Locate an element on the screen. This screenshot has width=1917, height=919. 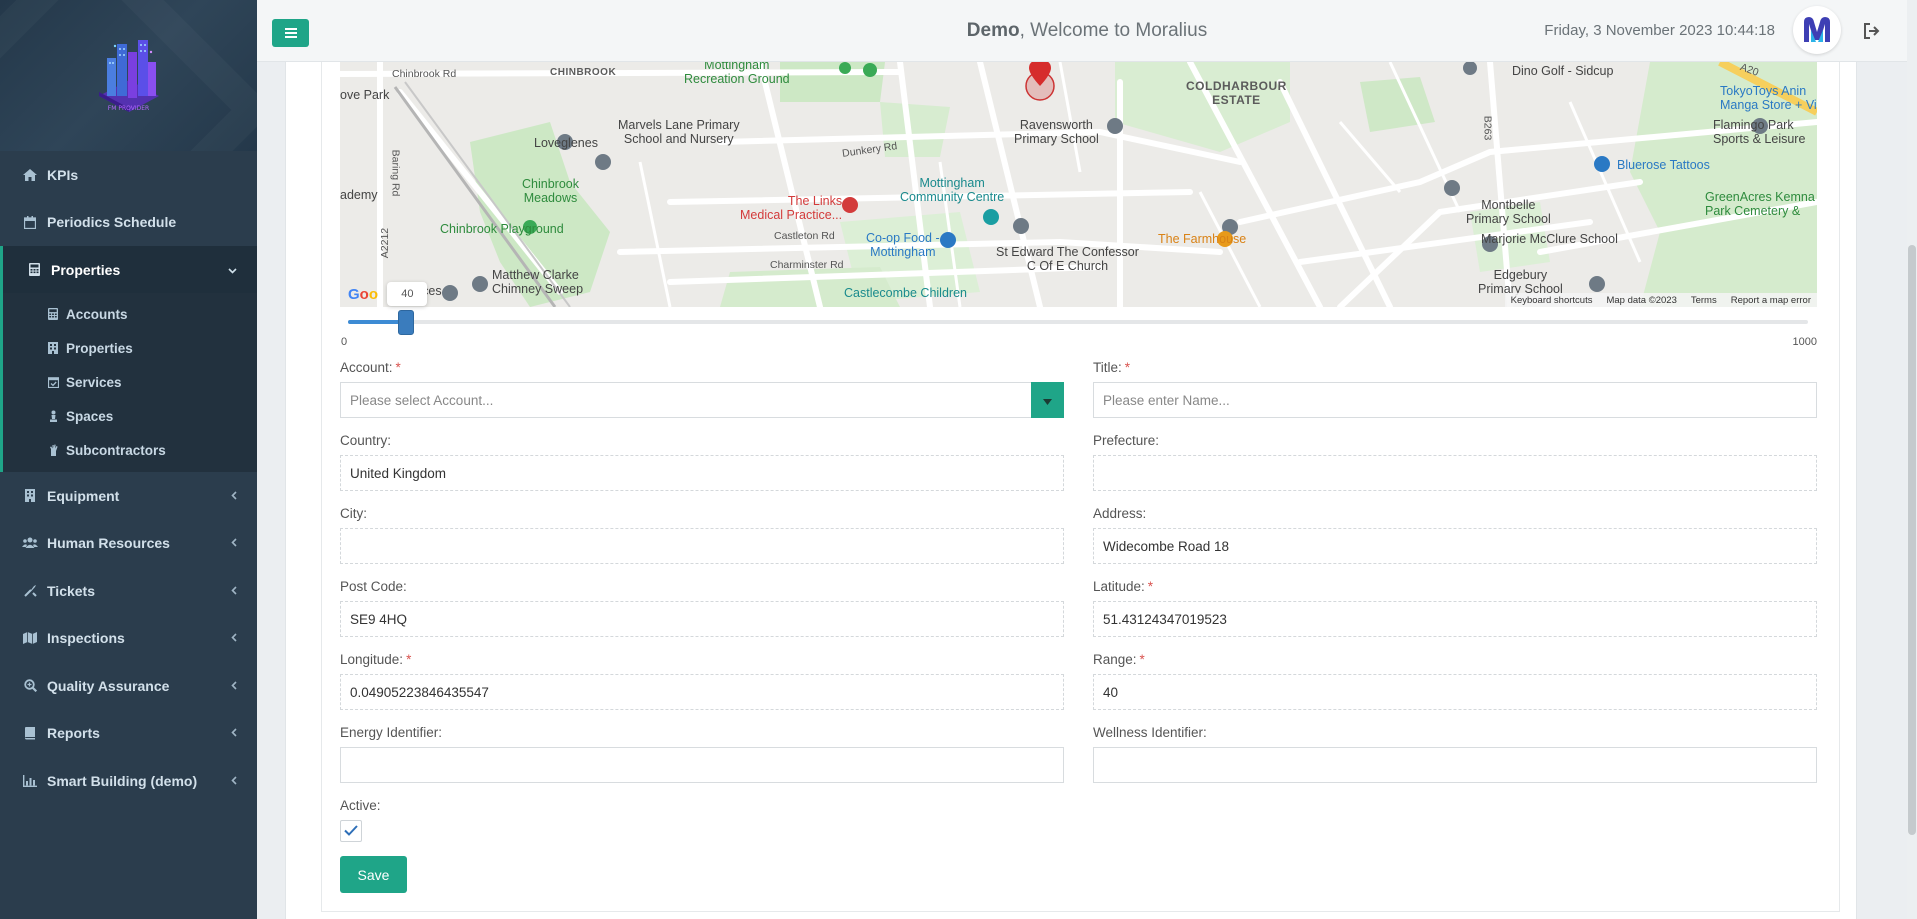
latitude-input is located at coordinates (1455, 619).